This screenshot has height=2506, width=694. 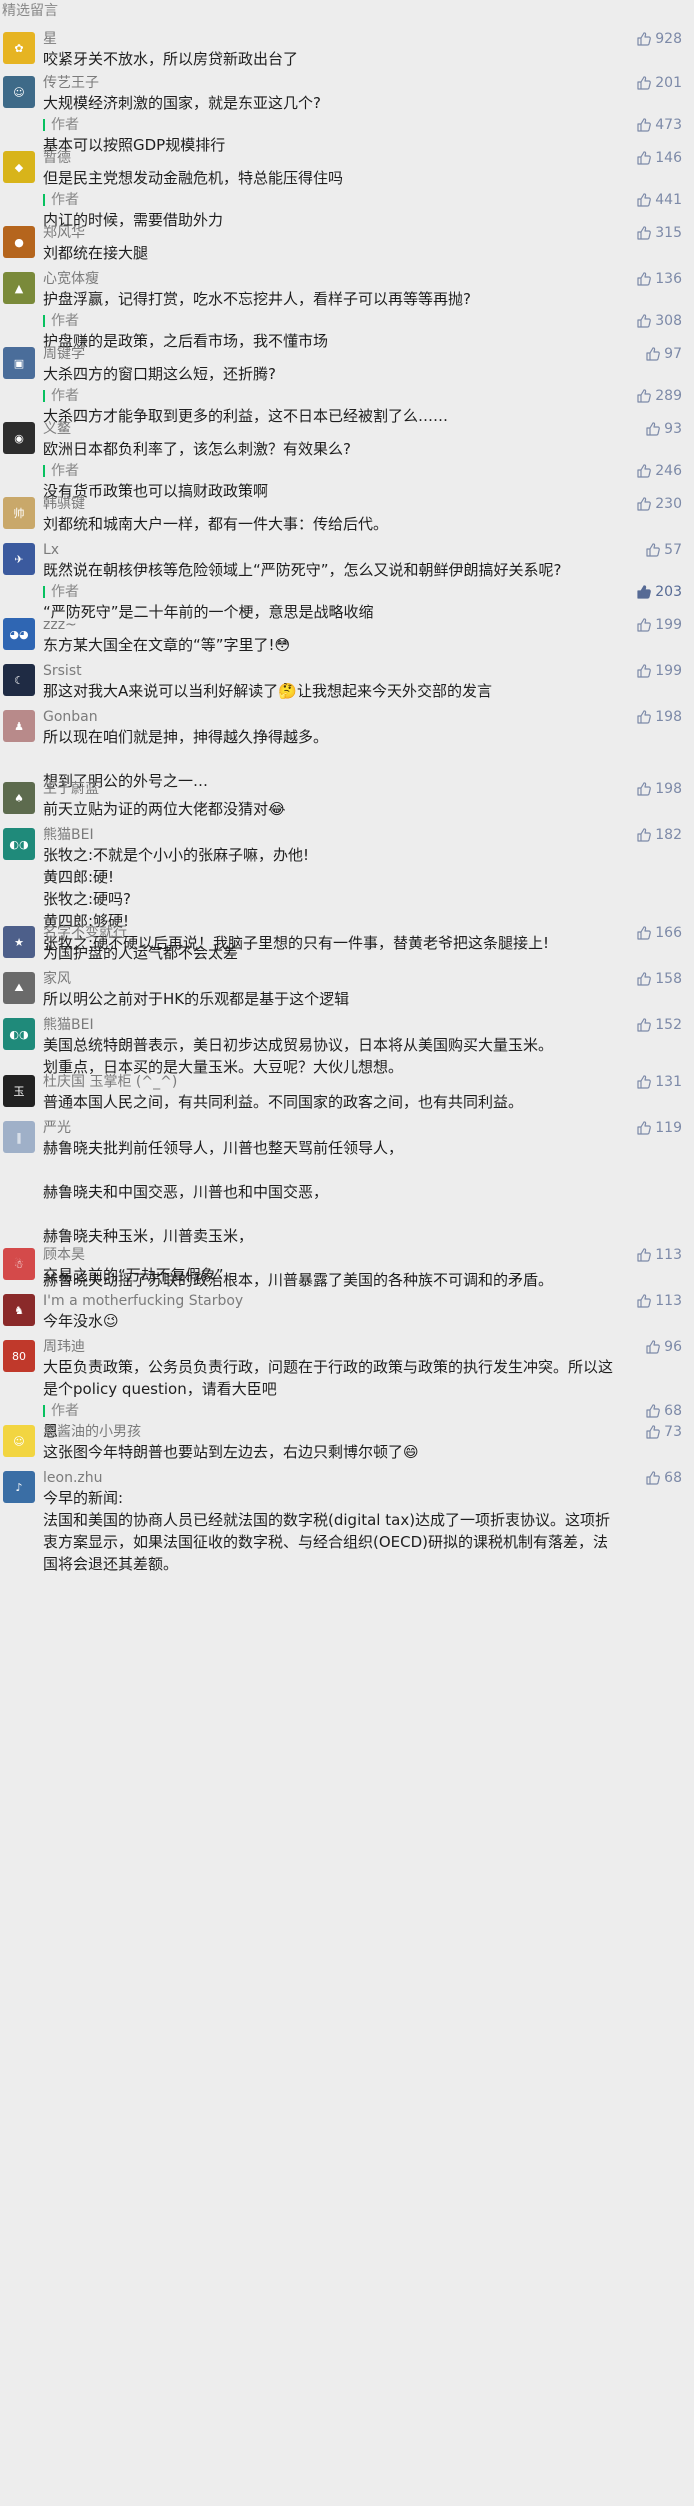 What do you see at coordinates (663, 1478) in the screenshot?
I see `like-button: 68` at bounding box center [663, 1478].